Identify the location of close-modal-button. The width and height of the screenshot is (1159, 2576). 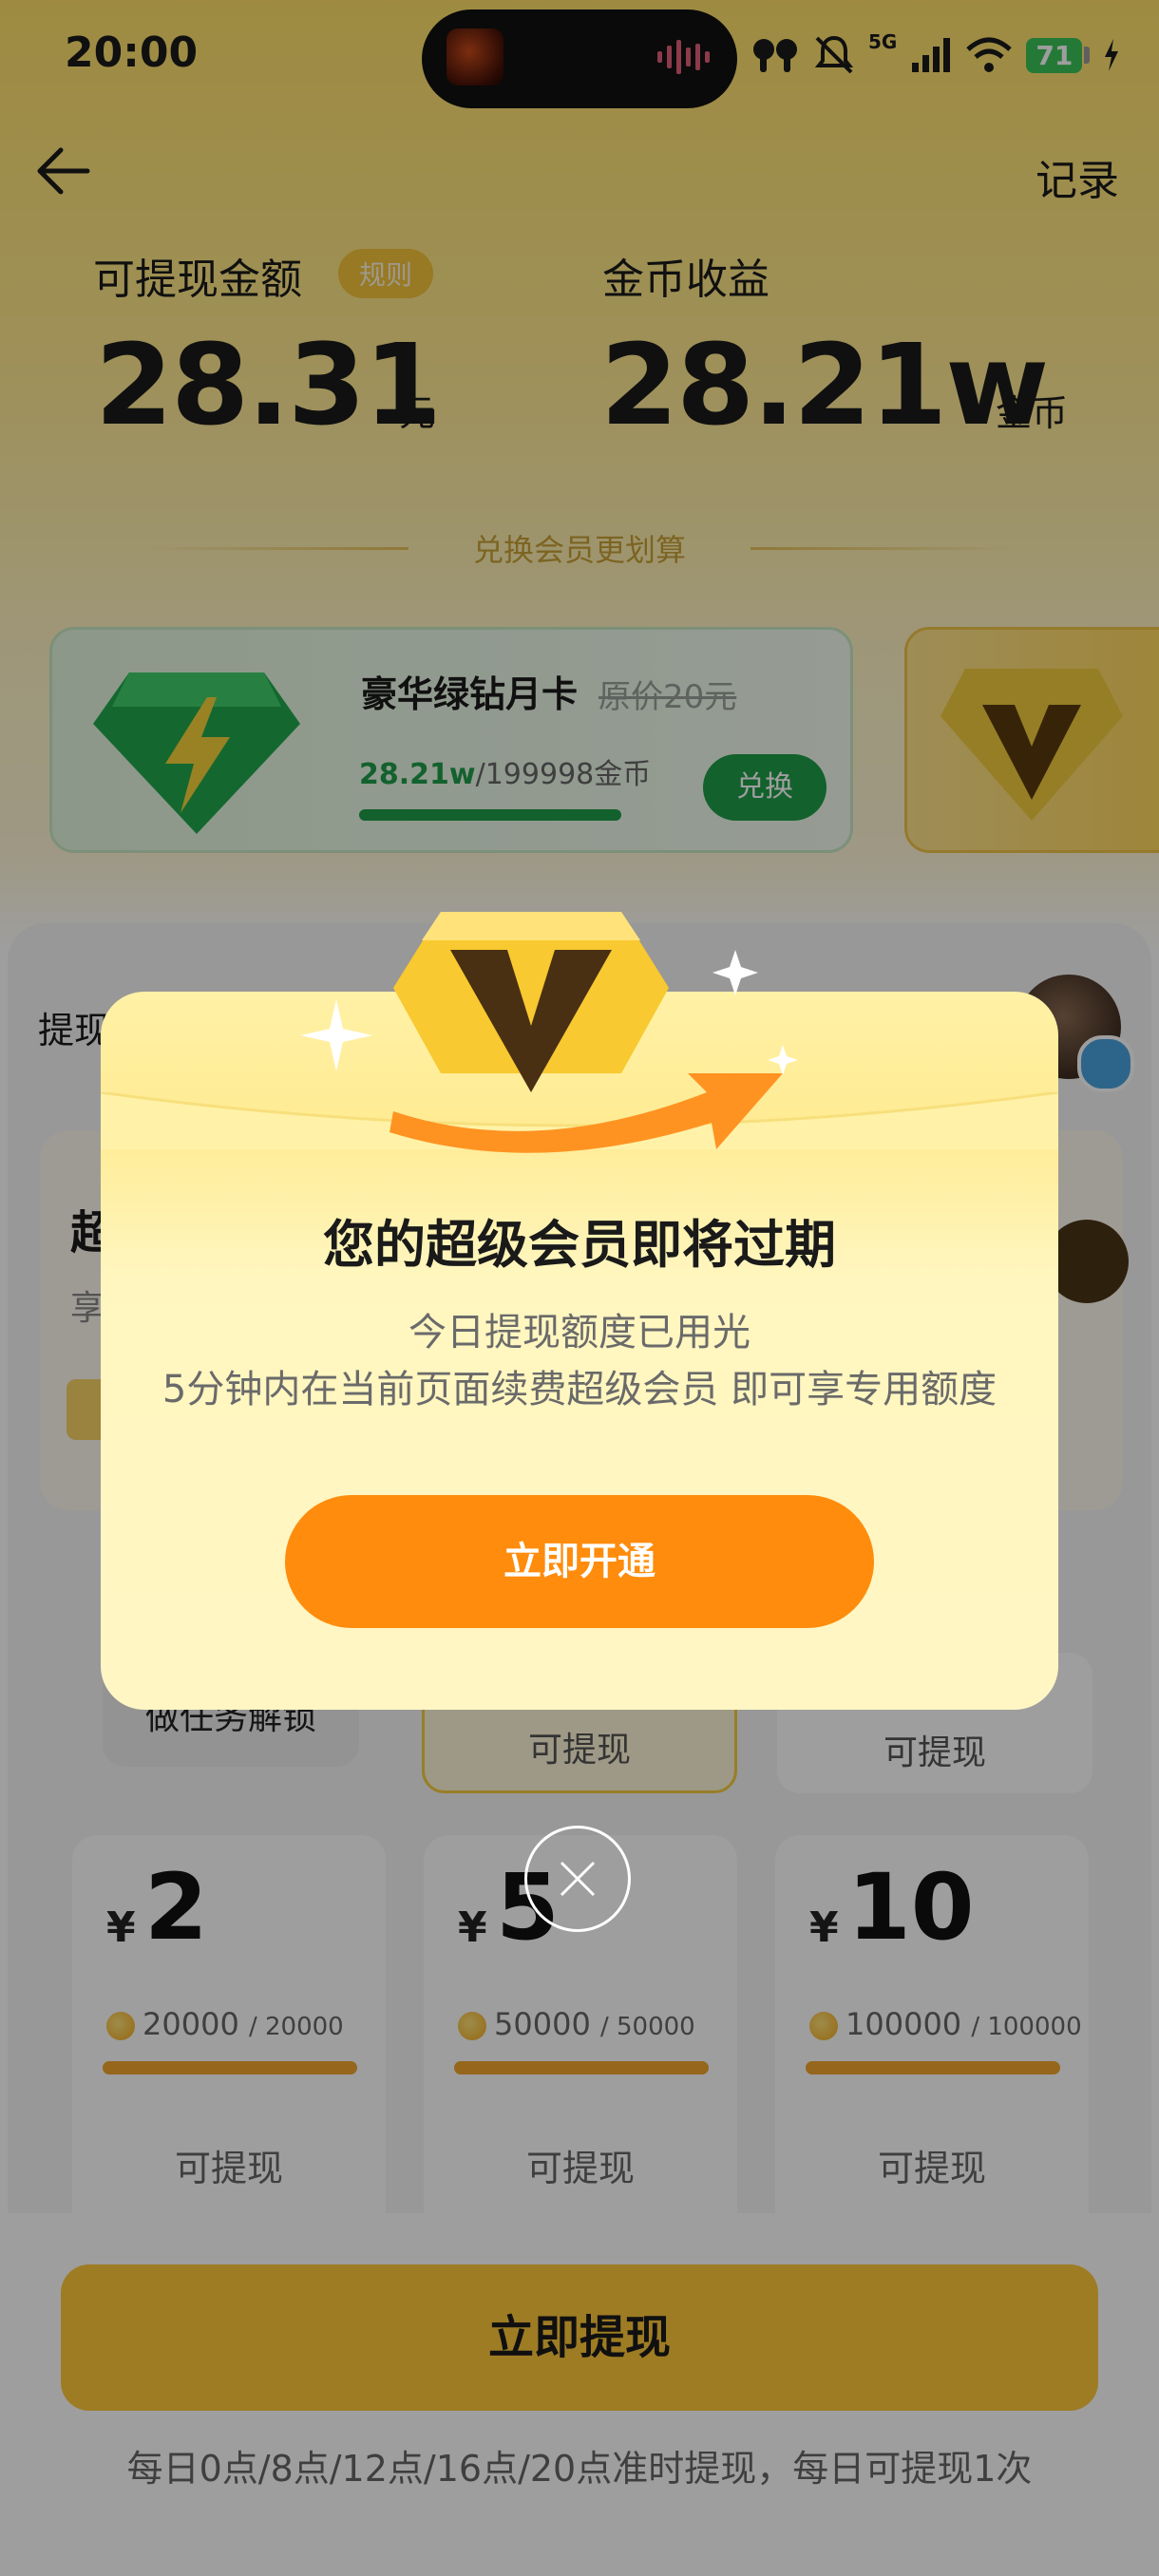
(577, 1879).